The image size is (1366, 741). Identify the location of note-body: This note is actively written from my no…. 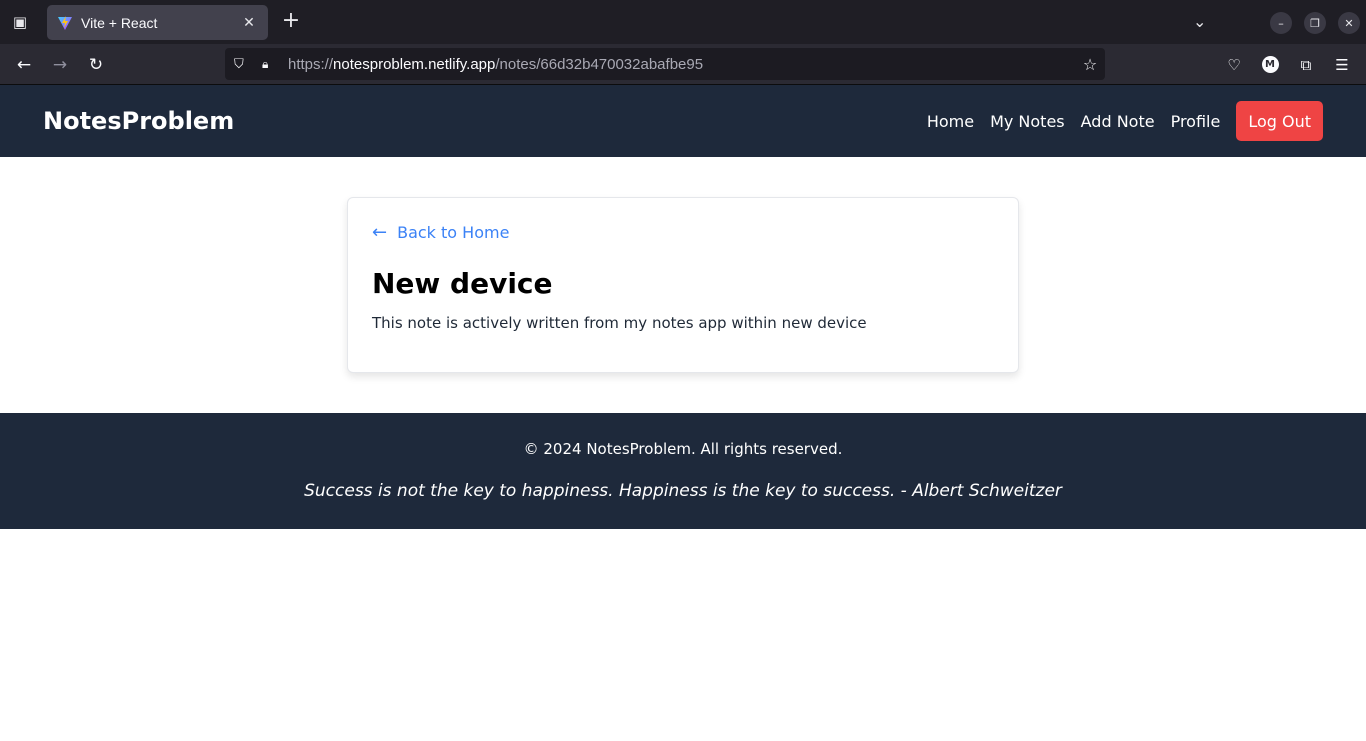
(619, 323).